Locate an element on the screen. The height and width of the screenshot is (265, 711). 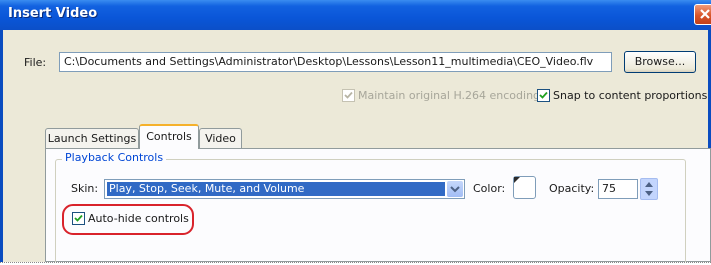
close-icon is located at coordinates (705, 14).